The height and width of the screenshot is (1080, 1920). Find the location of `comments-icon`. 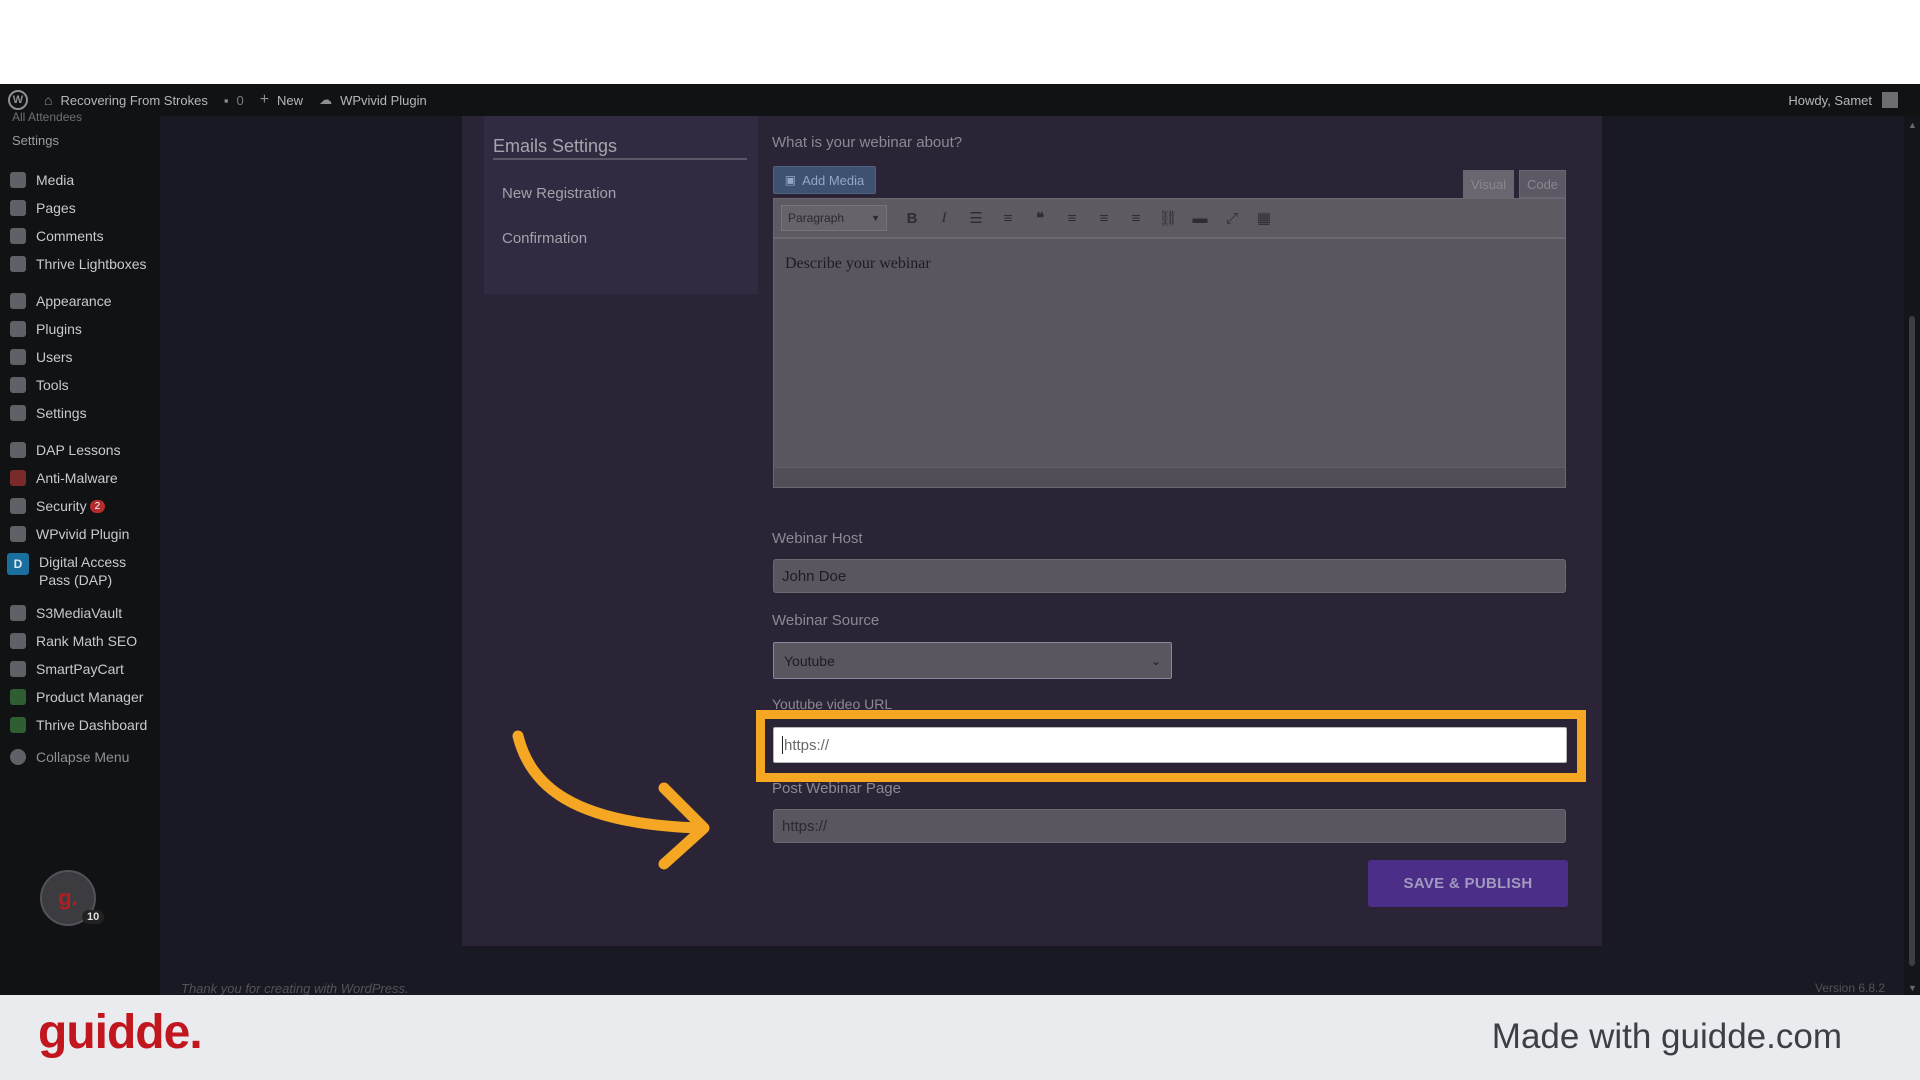

comments-icon is located at coordinates (18, 236).